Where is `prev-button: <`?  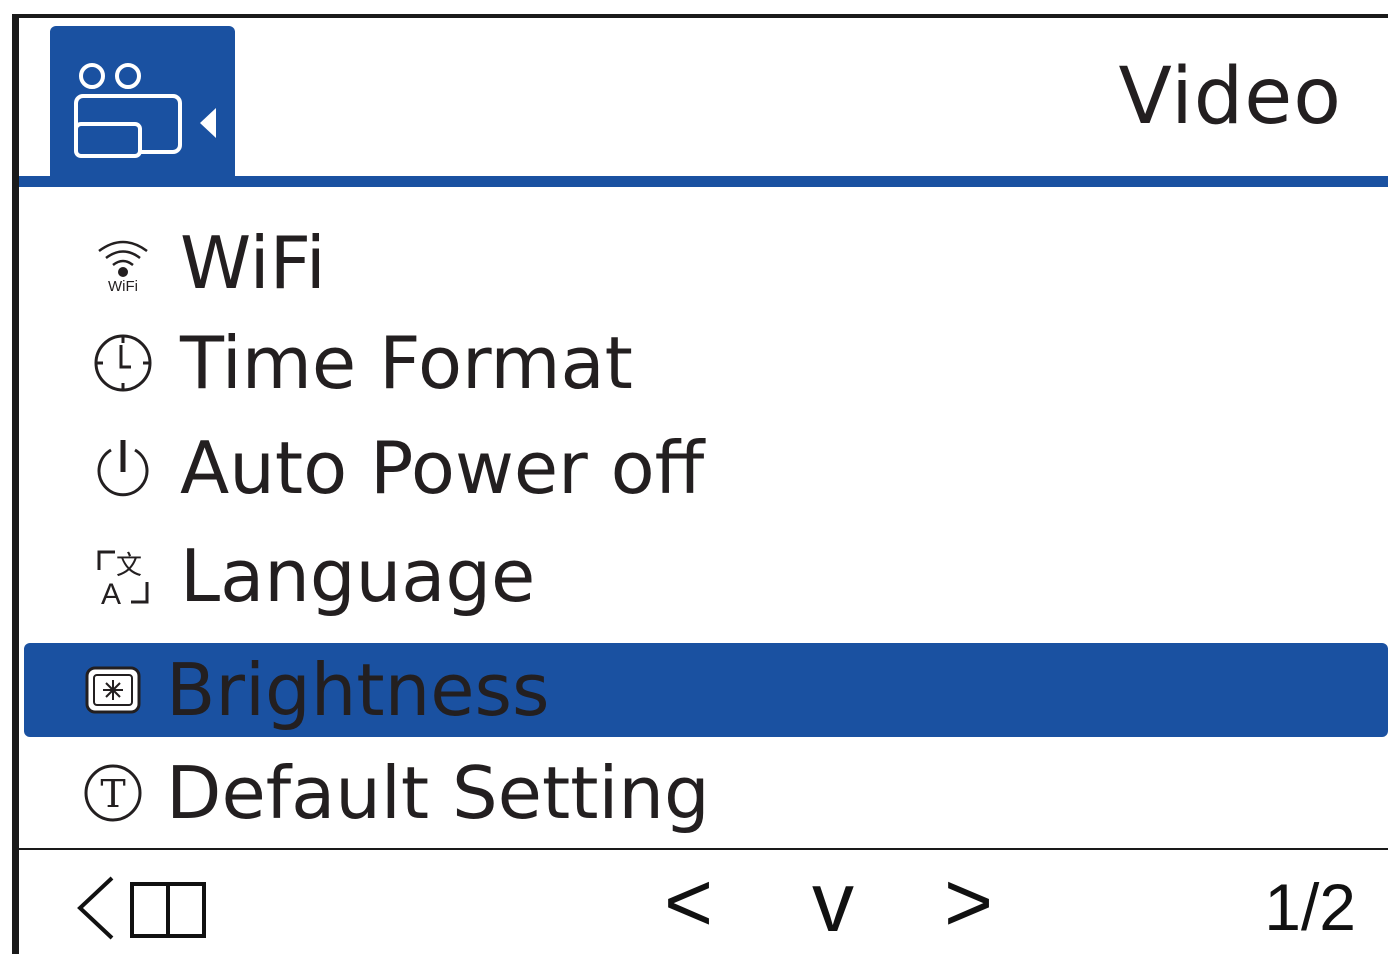 prev-button: < is located at coordinates (688, 902).